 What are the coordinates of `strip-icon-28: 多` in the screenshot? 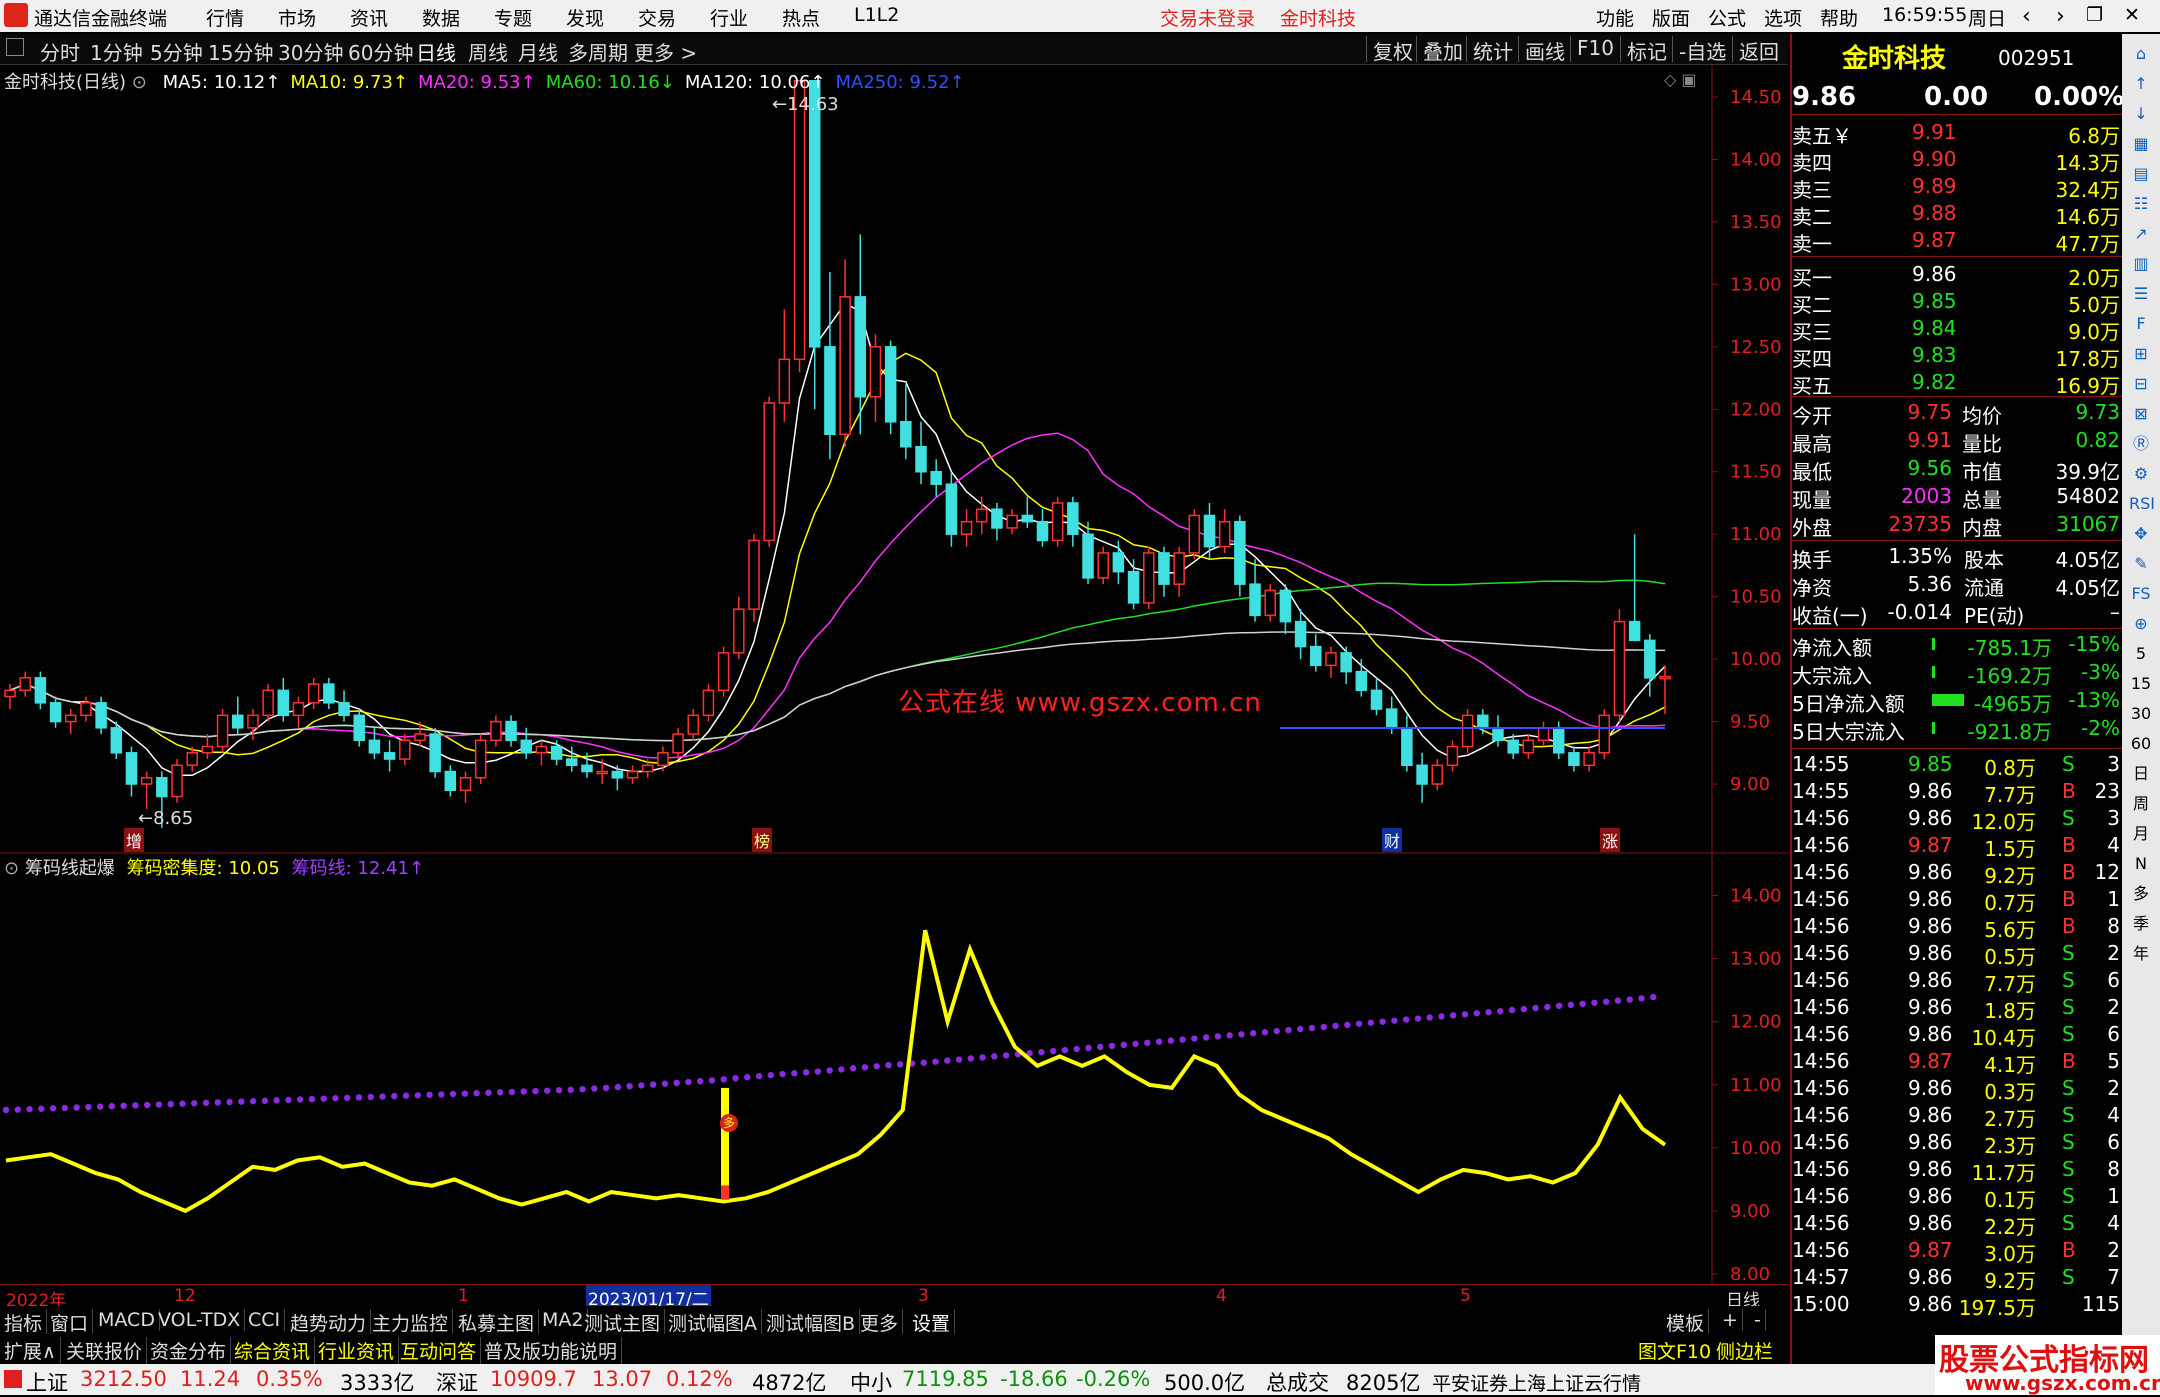 It's located at (2141, 894).